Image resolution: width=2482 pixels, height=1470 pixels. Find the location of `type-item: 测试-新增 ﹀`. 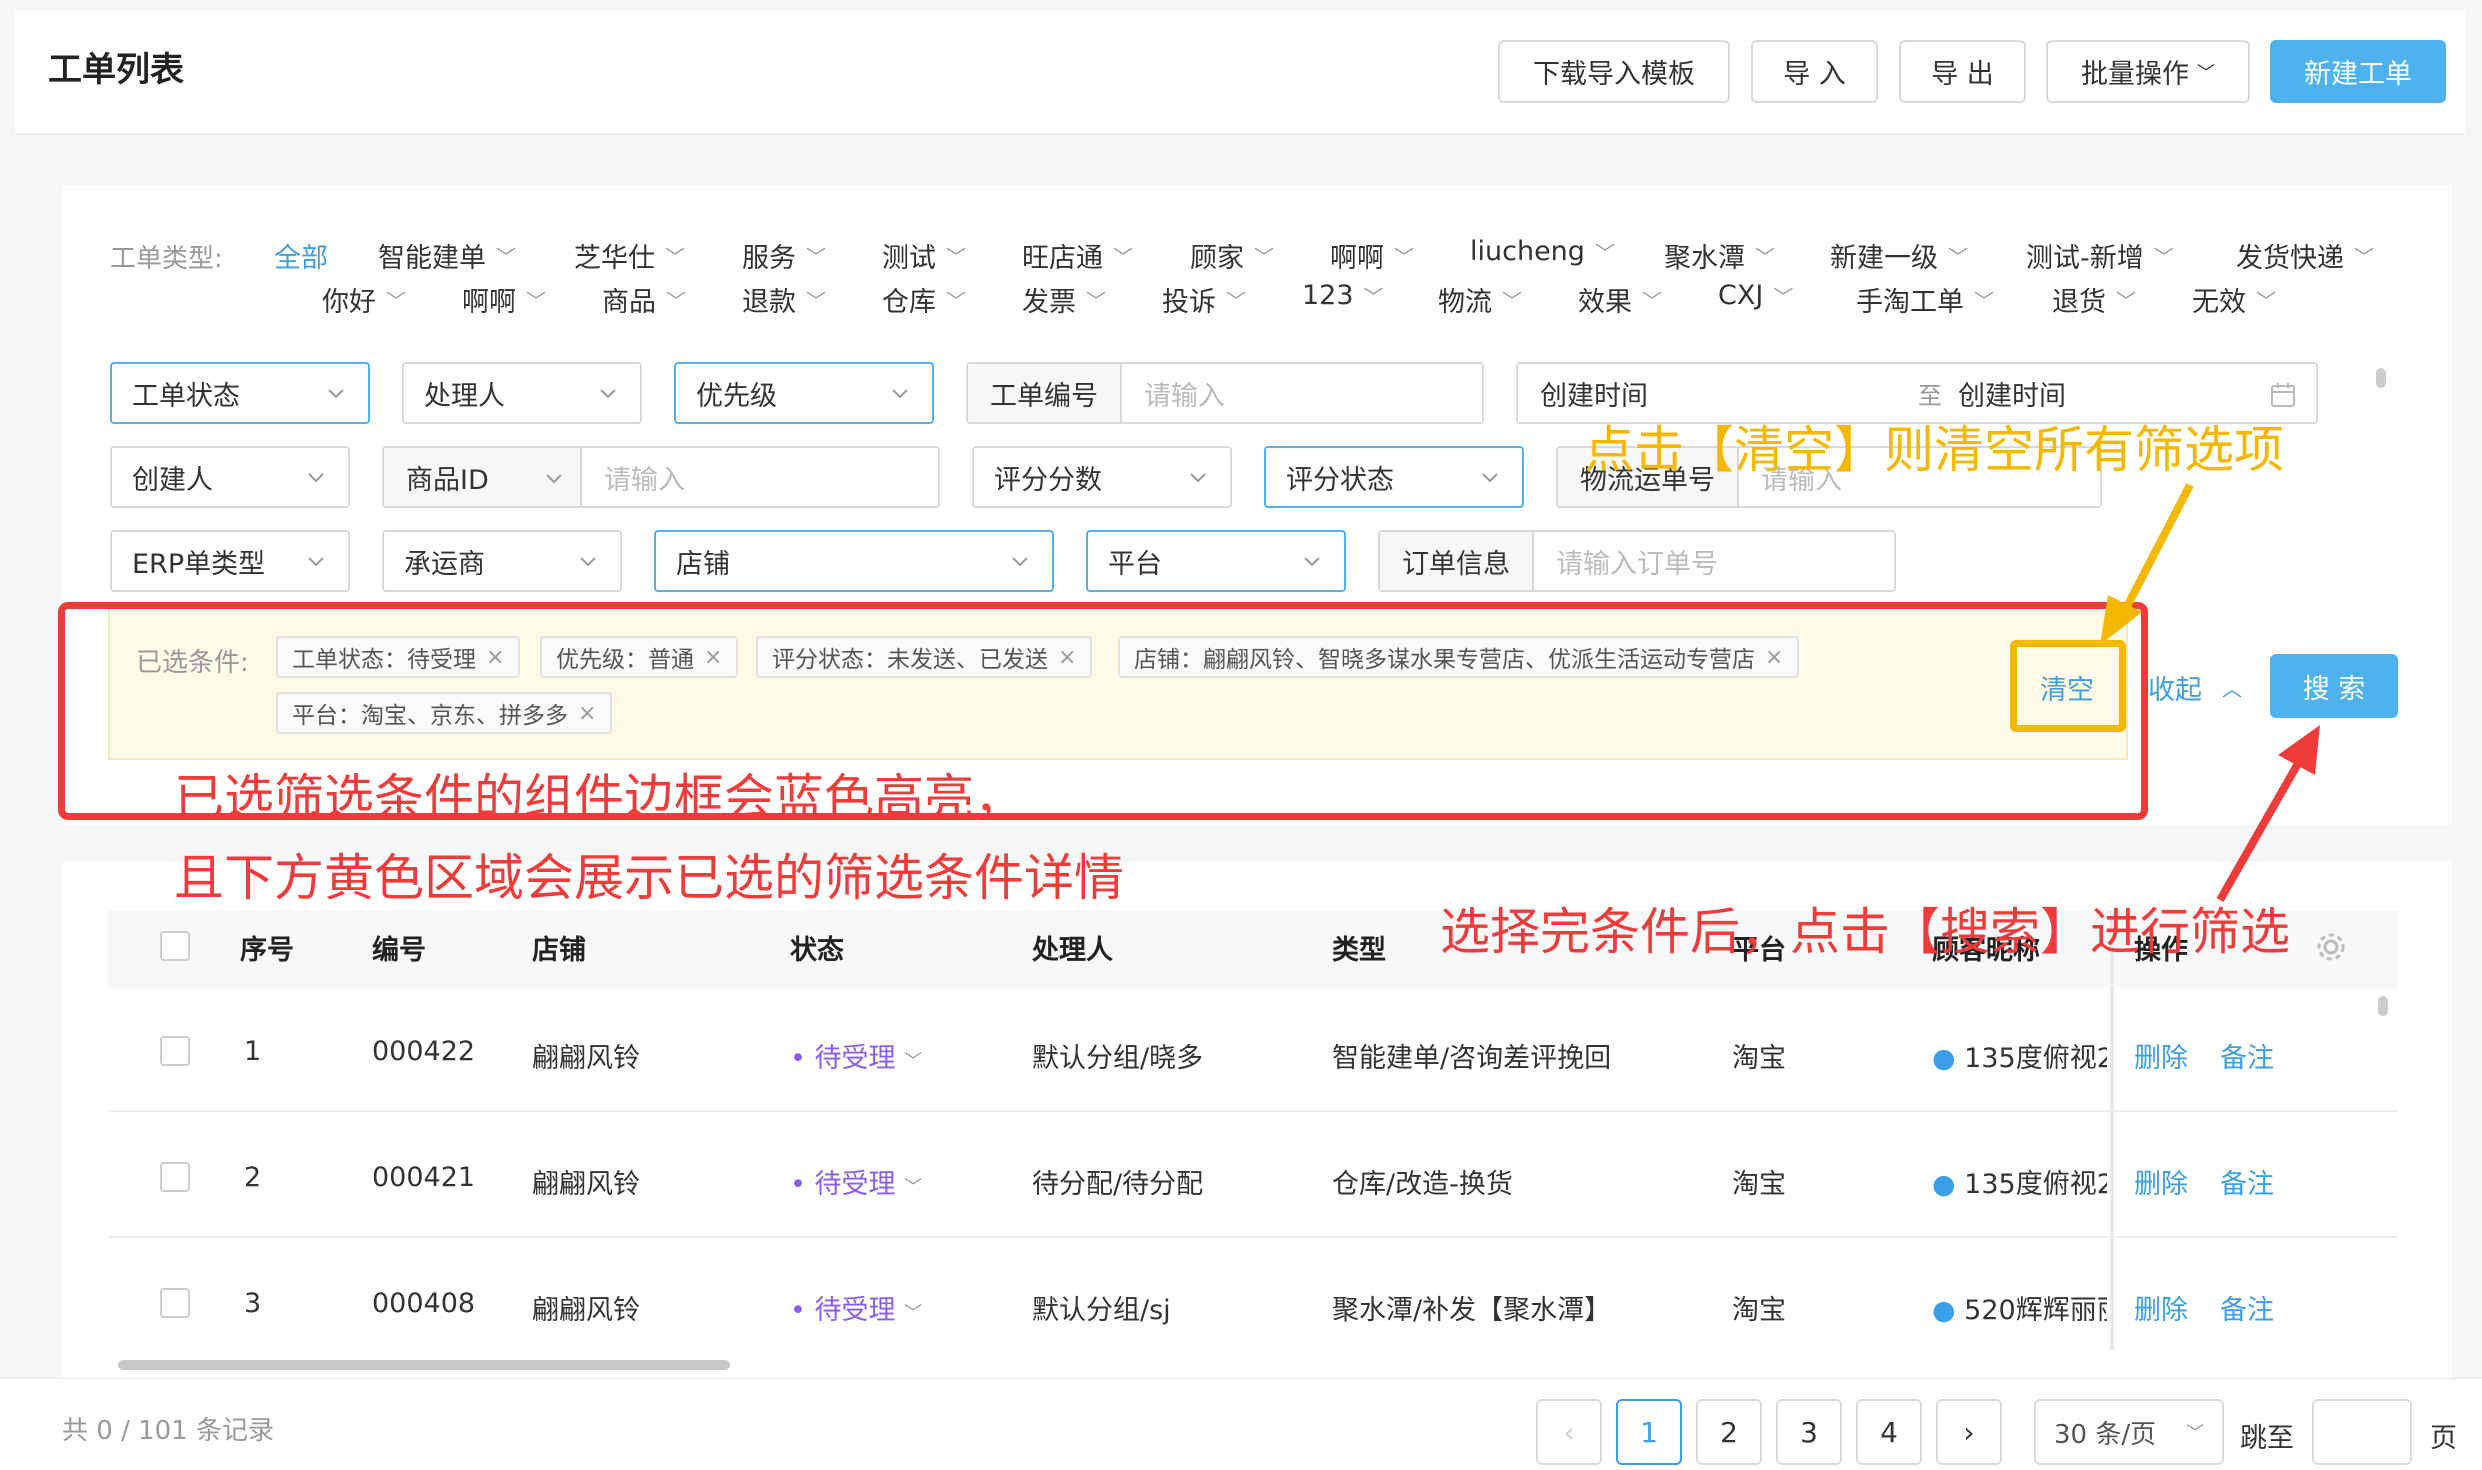

type-item: 测试-新增 ﹀ is located at coordinates (2100, 255).